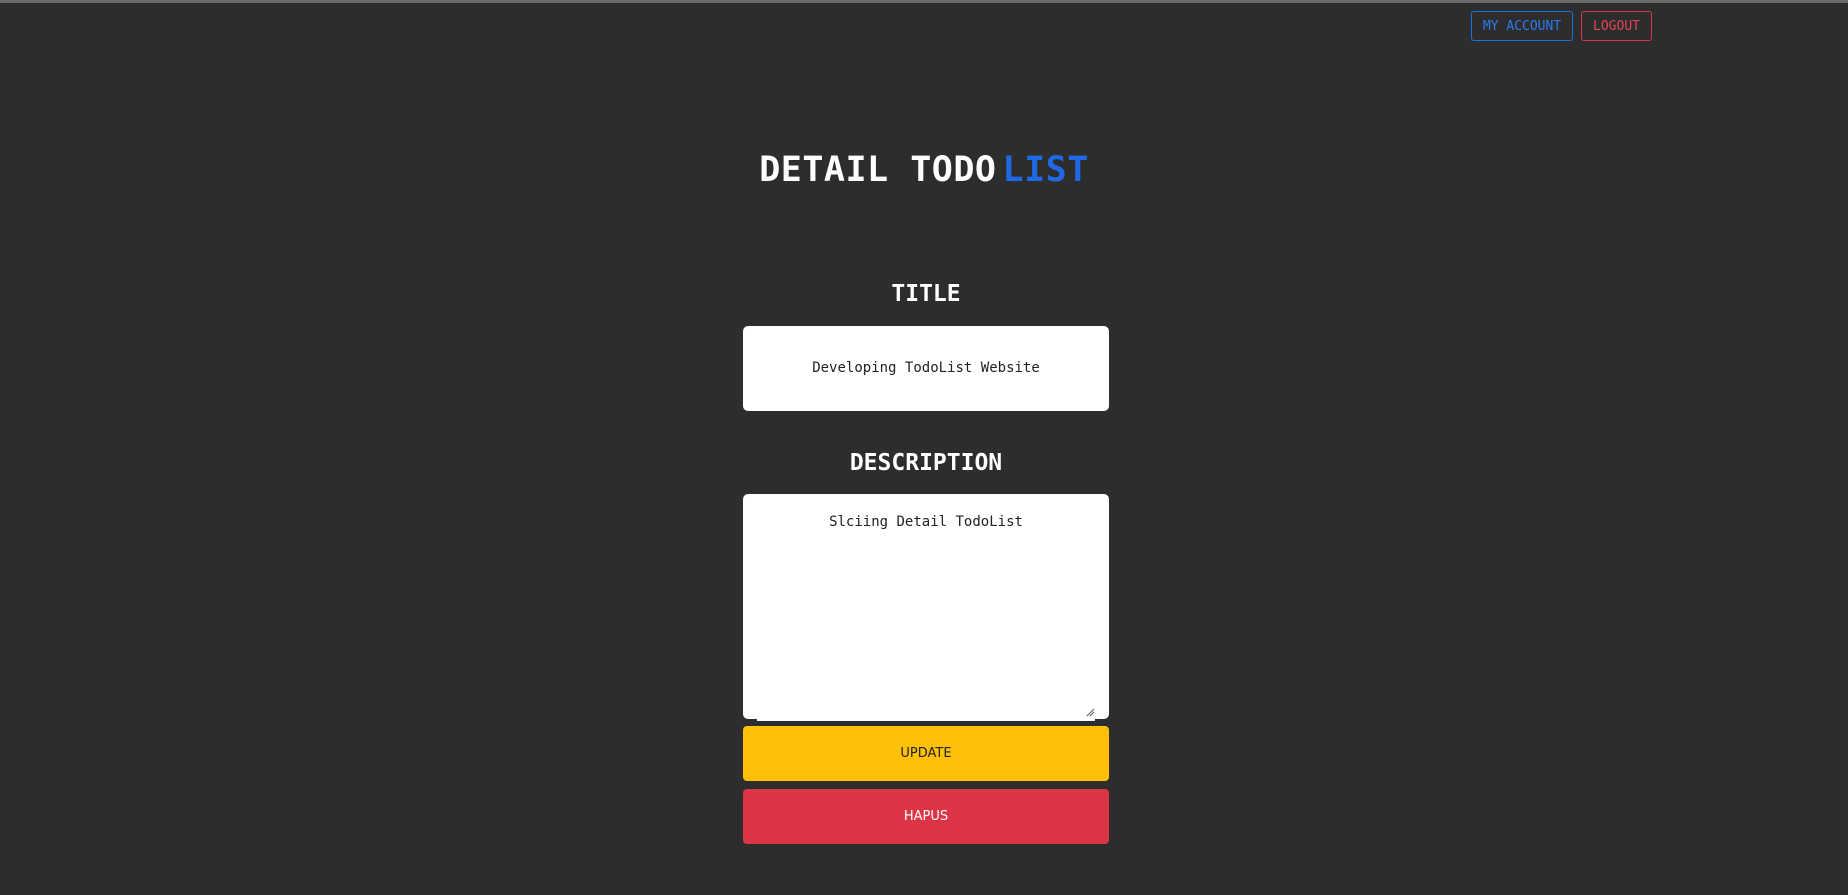  What do you see at coordinates (926, 368) in the screenshot?
I see `title-input: Developing TodoList Website` at bounding box center [926, 368].